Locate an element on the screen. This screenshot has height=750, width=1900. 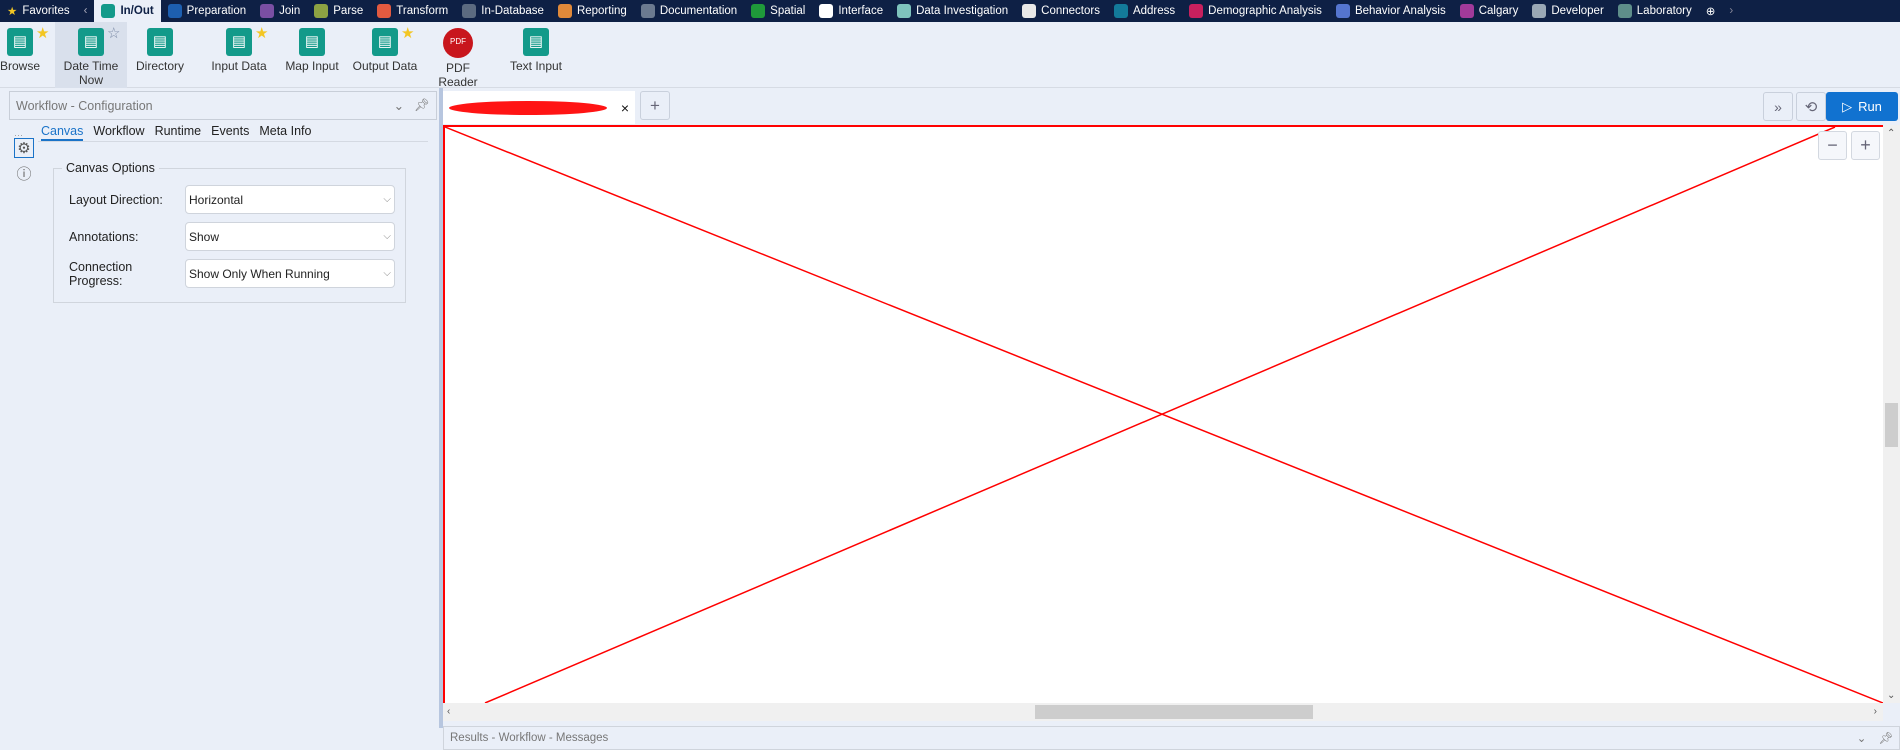
nav-transform: Transform is located at coordinates (412, 11).